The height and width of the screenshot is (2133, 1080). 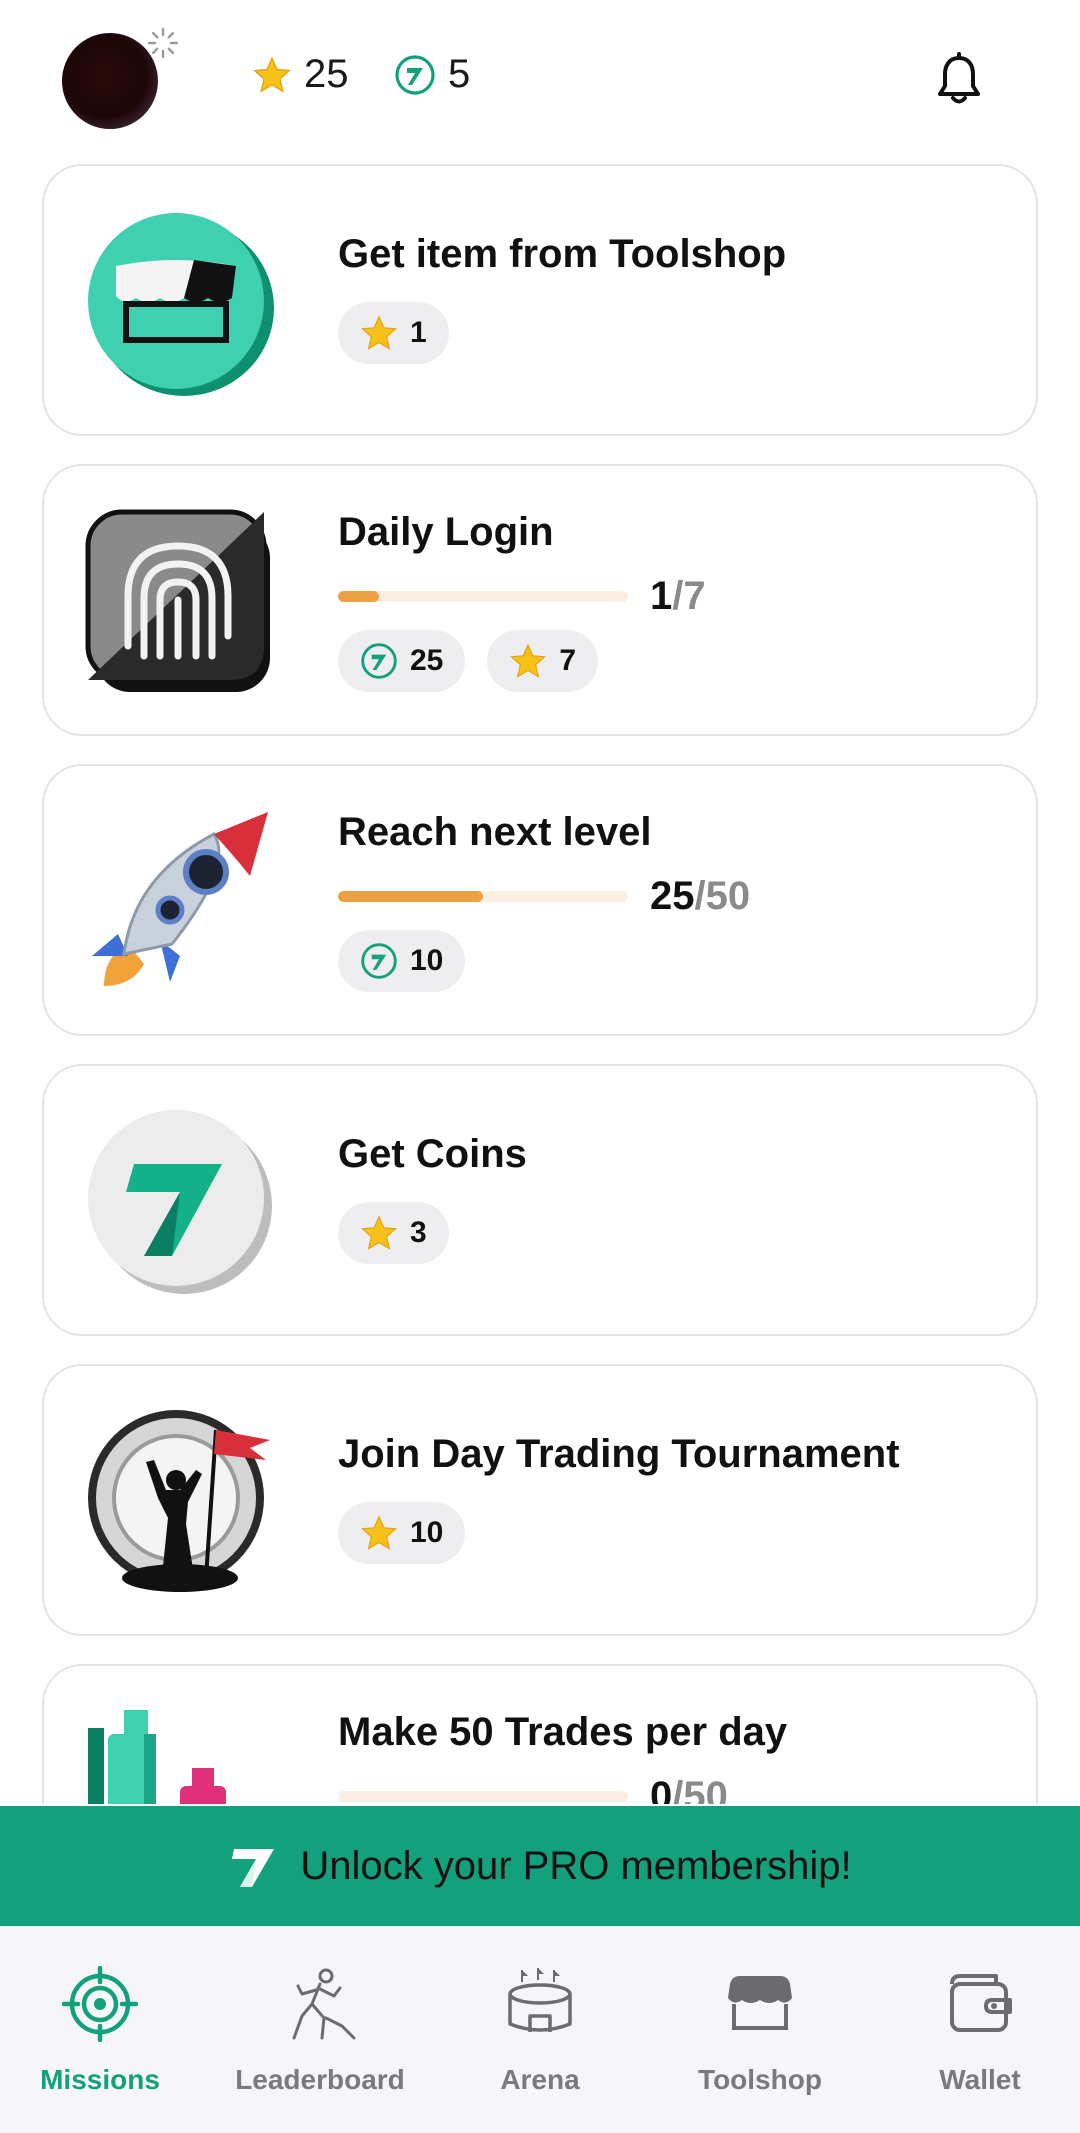 What do you see at coordinates (326, 74) in the screenshot?
I see `stars-count: 25` at bounding box center [326, 74].